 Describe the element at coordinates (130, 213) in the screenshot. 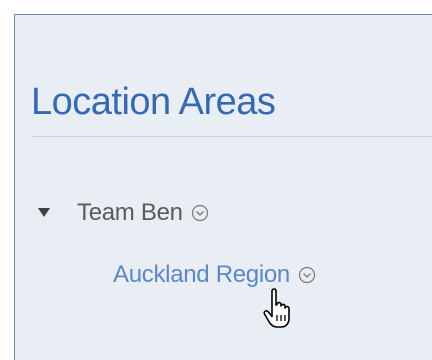

I see `tree-node-team-label: Team Ben` at that location.